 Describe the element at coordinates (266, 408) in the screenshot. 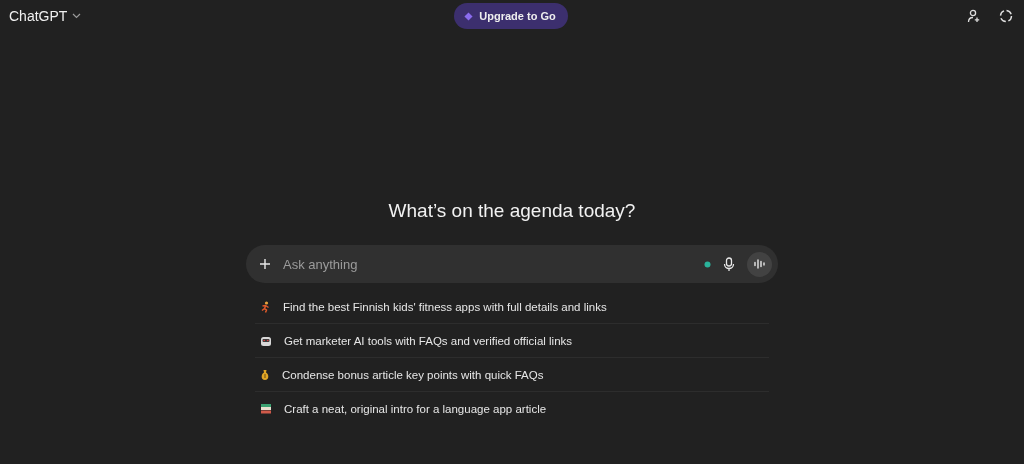

I see `books-icon` at that location.